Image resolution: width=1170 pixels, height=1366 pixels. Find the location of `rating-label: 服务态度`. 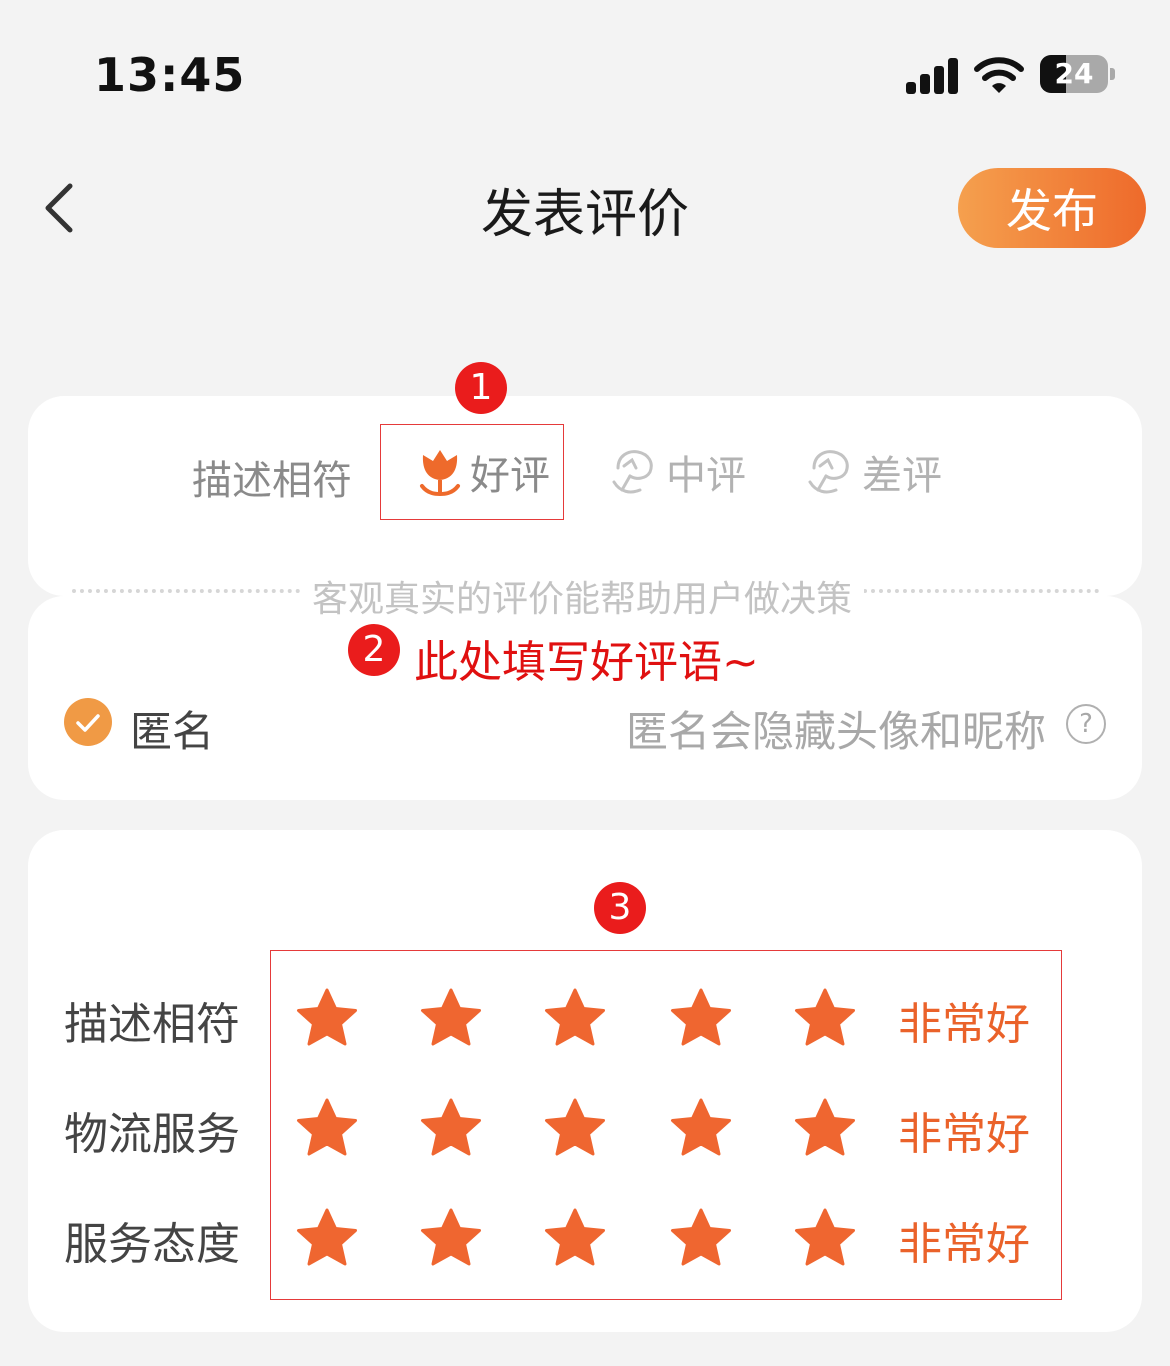

rating-label: 服务态度 is located at coordinates (152, 1244).